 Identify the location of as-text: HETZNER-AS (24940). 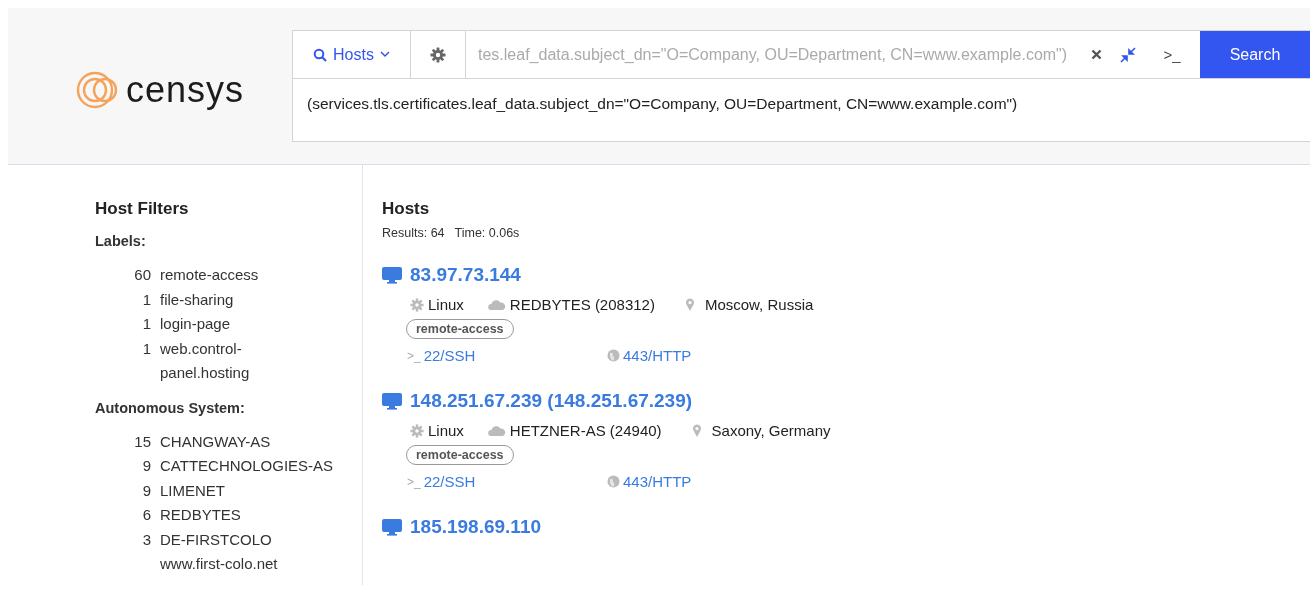
(585, 430).